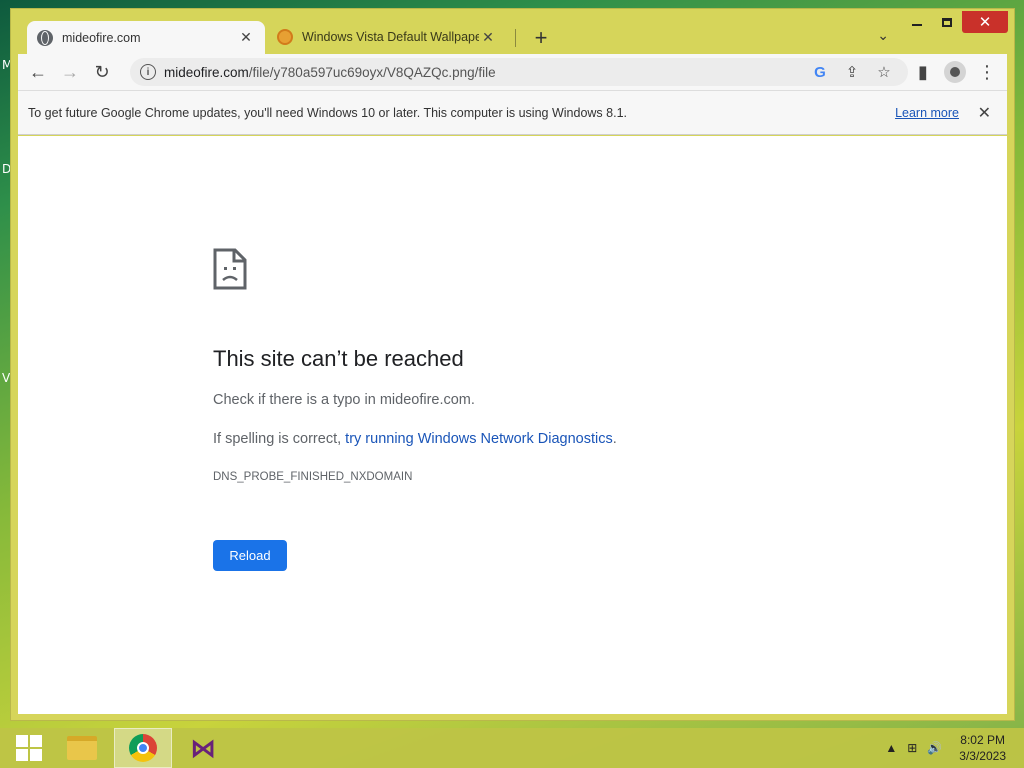 The height and width of the screenshot is (768, 1024). What do you see at coordinates (390, 37) in the screenshot?
I see `tab-title: Windows Vista Default Wallpaper` at bounding box center [390, 37].